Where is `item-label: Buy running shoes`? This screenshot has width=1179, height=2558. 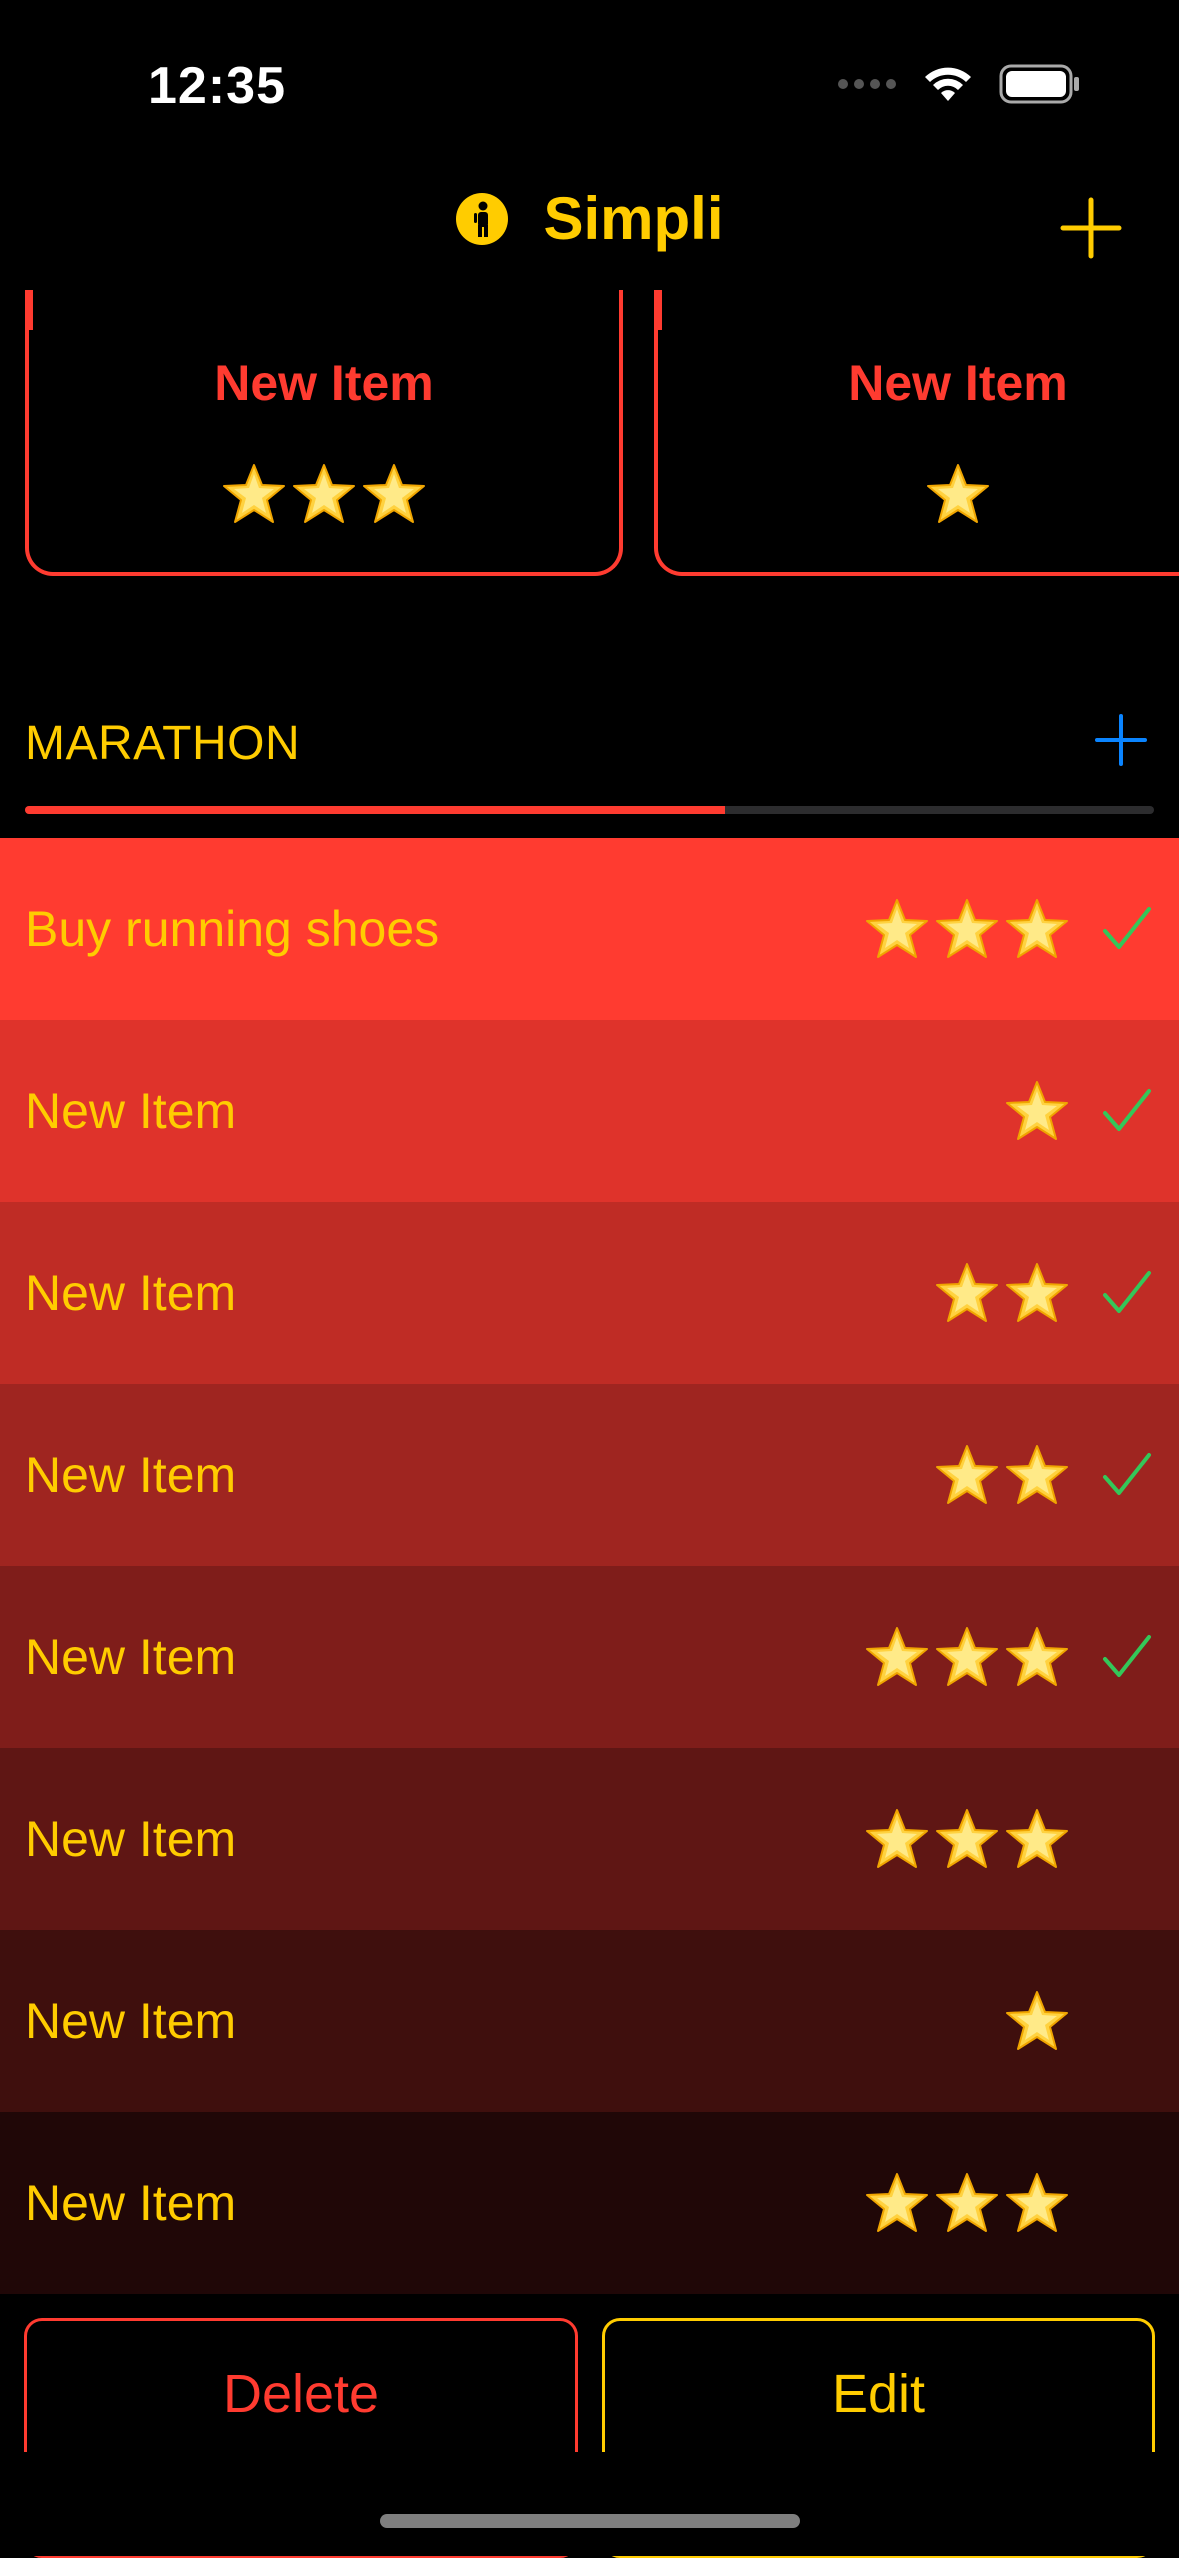 item-label: Buy running shoes is located at coordinates (232, 929).